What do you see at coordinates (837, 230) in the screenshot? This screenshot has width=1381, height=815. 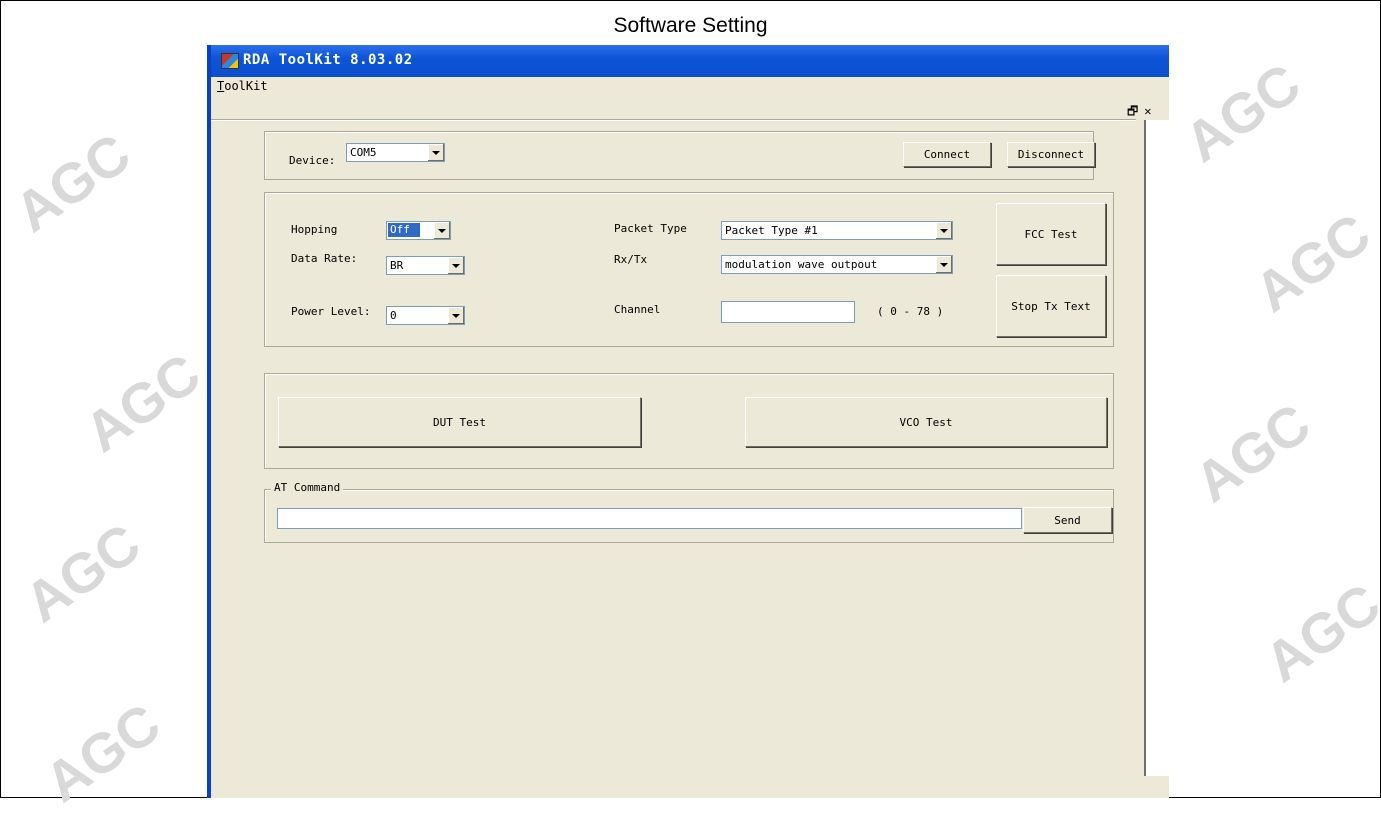 I see `packet-type-select: Packet Type #1` at bounding box center [837, 230].